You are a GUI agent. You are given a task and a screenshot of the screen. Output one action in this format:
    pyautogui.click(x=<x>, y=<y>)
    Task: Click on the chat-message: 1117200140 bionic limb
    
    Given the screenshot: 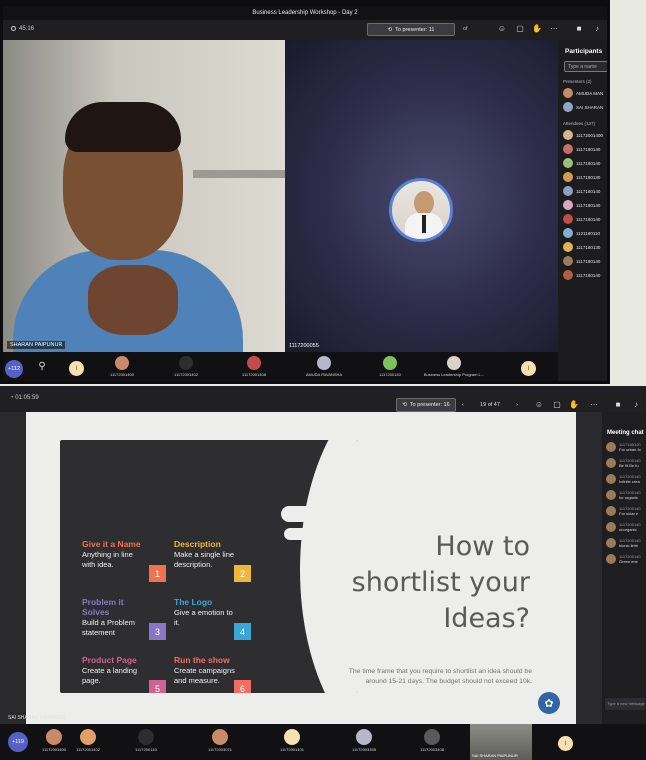 What is the action you would take?
    pyautogui.click(x=624, y=540)
    